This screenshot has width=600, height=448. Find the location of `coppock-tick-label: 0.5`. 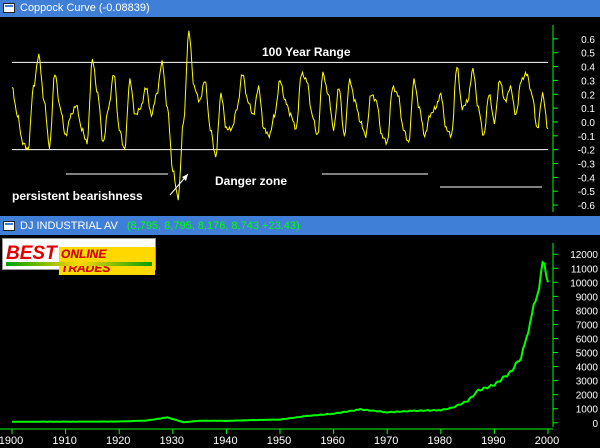

coppock-tick-label: 0.5 is located at coordinates (588, 54).